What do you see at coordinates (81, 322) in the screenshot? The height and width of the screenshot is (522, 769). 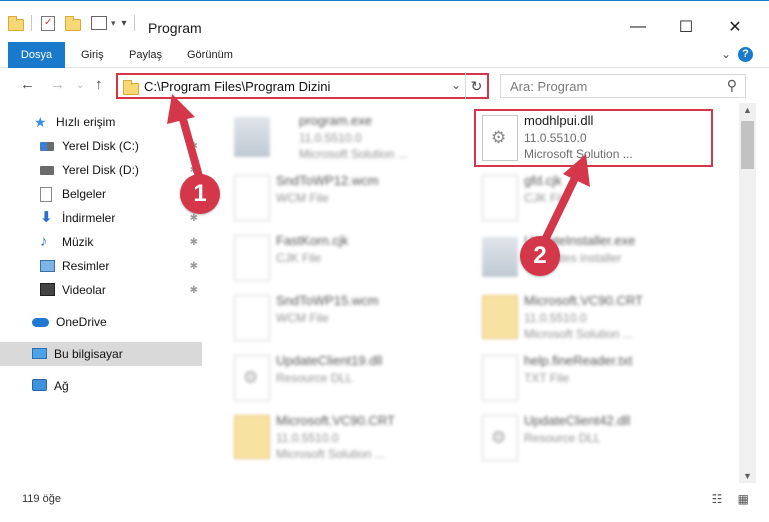 I see `nav-item-label: OneDrive` at bounding box center [81, 322].